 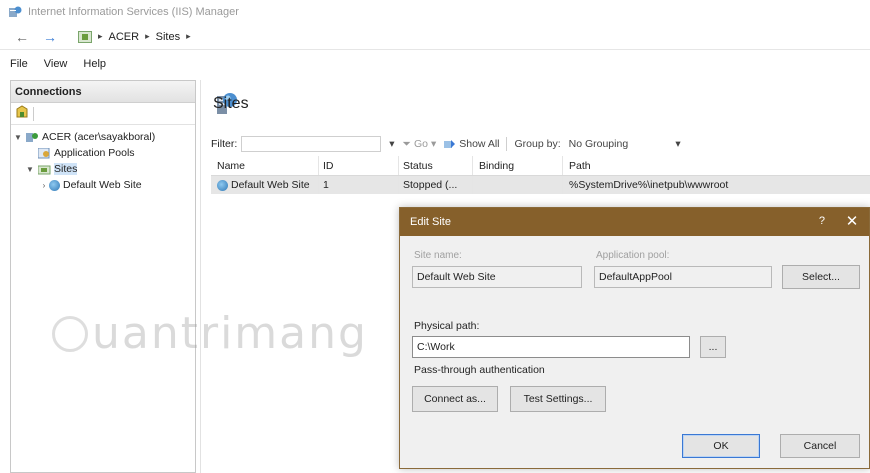 I want to click on breadcrumb-acer: ACER, so click(x=124, y=37).